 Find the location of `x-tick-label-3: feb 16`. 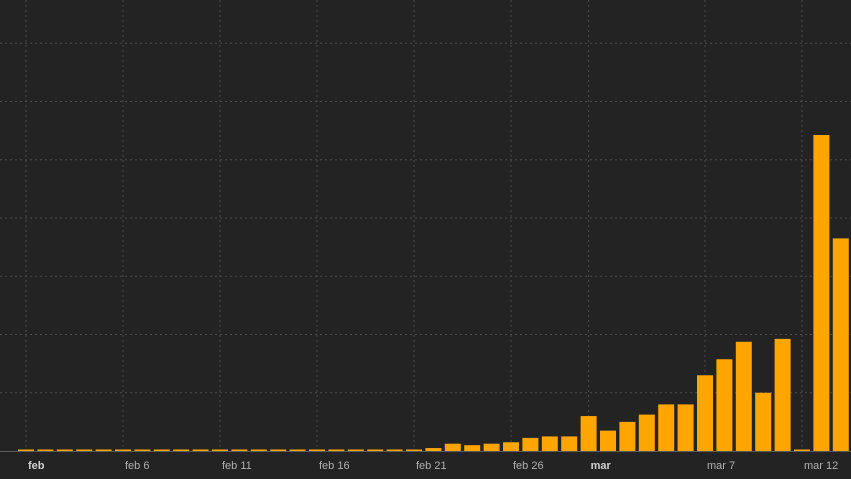

x-tick-label-3: feb 16 is located at coordinates (334, 466).